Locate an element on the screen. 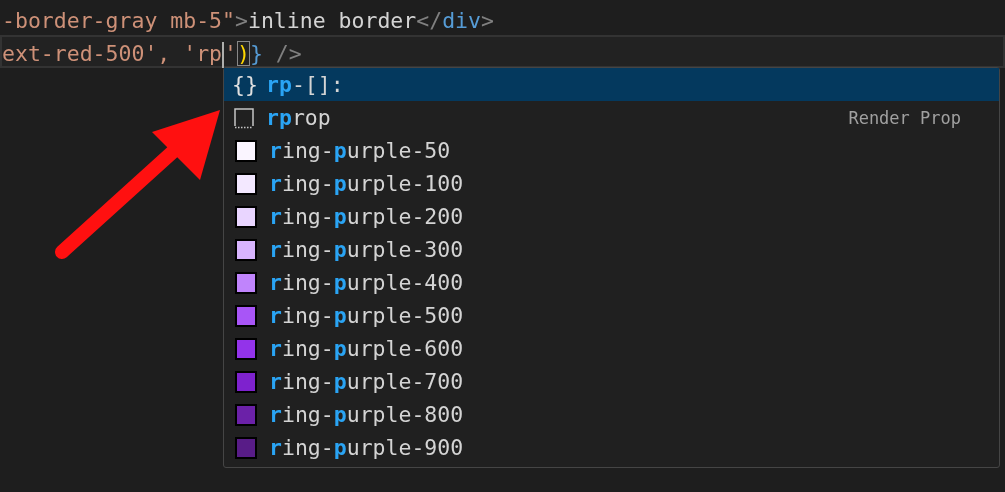 This screenshot has width=1005, height=492. text-cursor is located at coordinates (223, 55).